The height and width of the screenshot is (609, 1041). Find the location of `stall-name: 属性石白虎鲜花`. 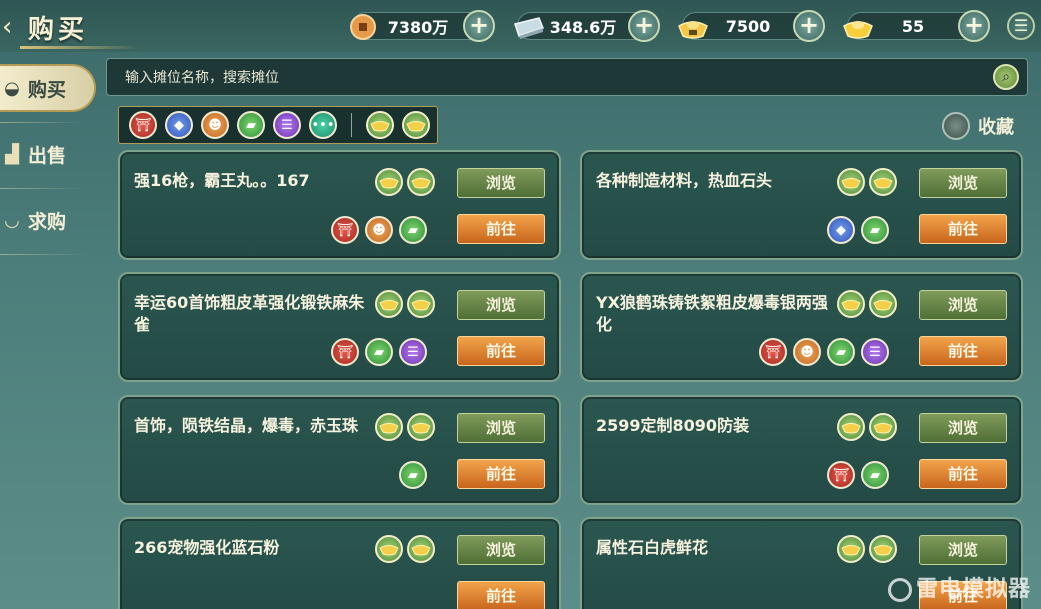

stall-name: 属性石白虎鲜花 is located at coordinates (652, 547).